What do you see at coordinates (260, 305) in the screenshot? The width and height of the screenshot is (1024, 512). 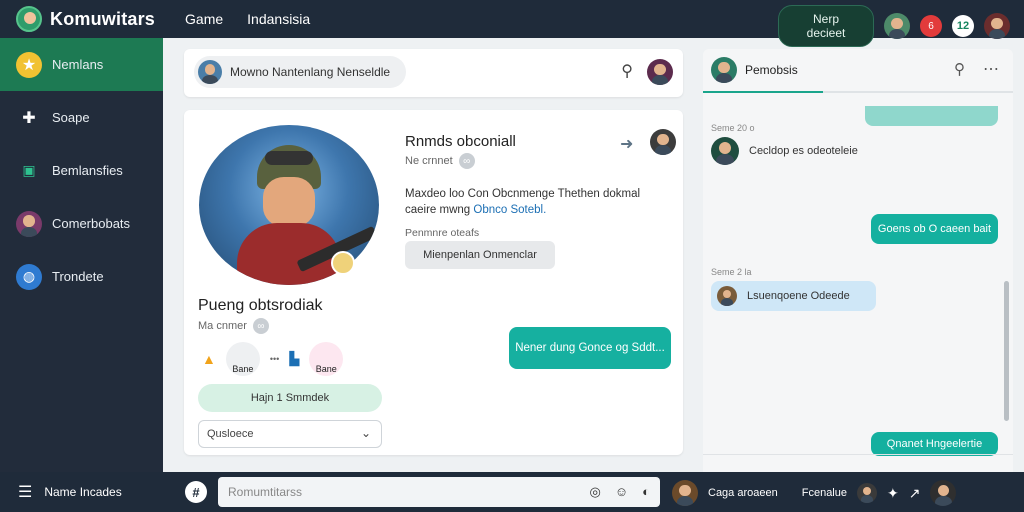 I see `profile-name: Pueng obtsrodiak` at bounding box center [260, 305].